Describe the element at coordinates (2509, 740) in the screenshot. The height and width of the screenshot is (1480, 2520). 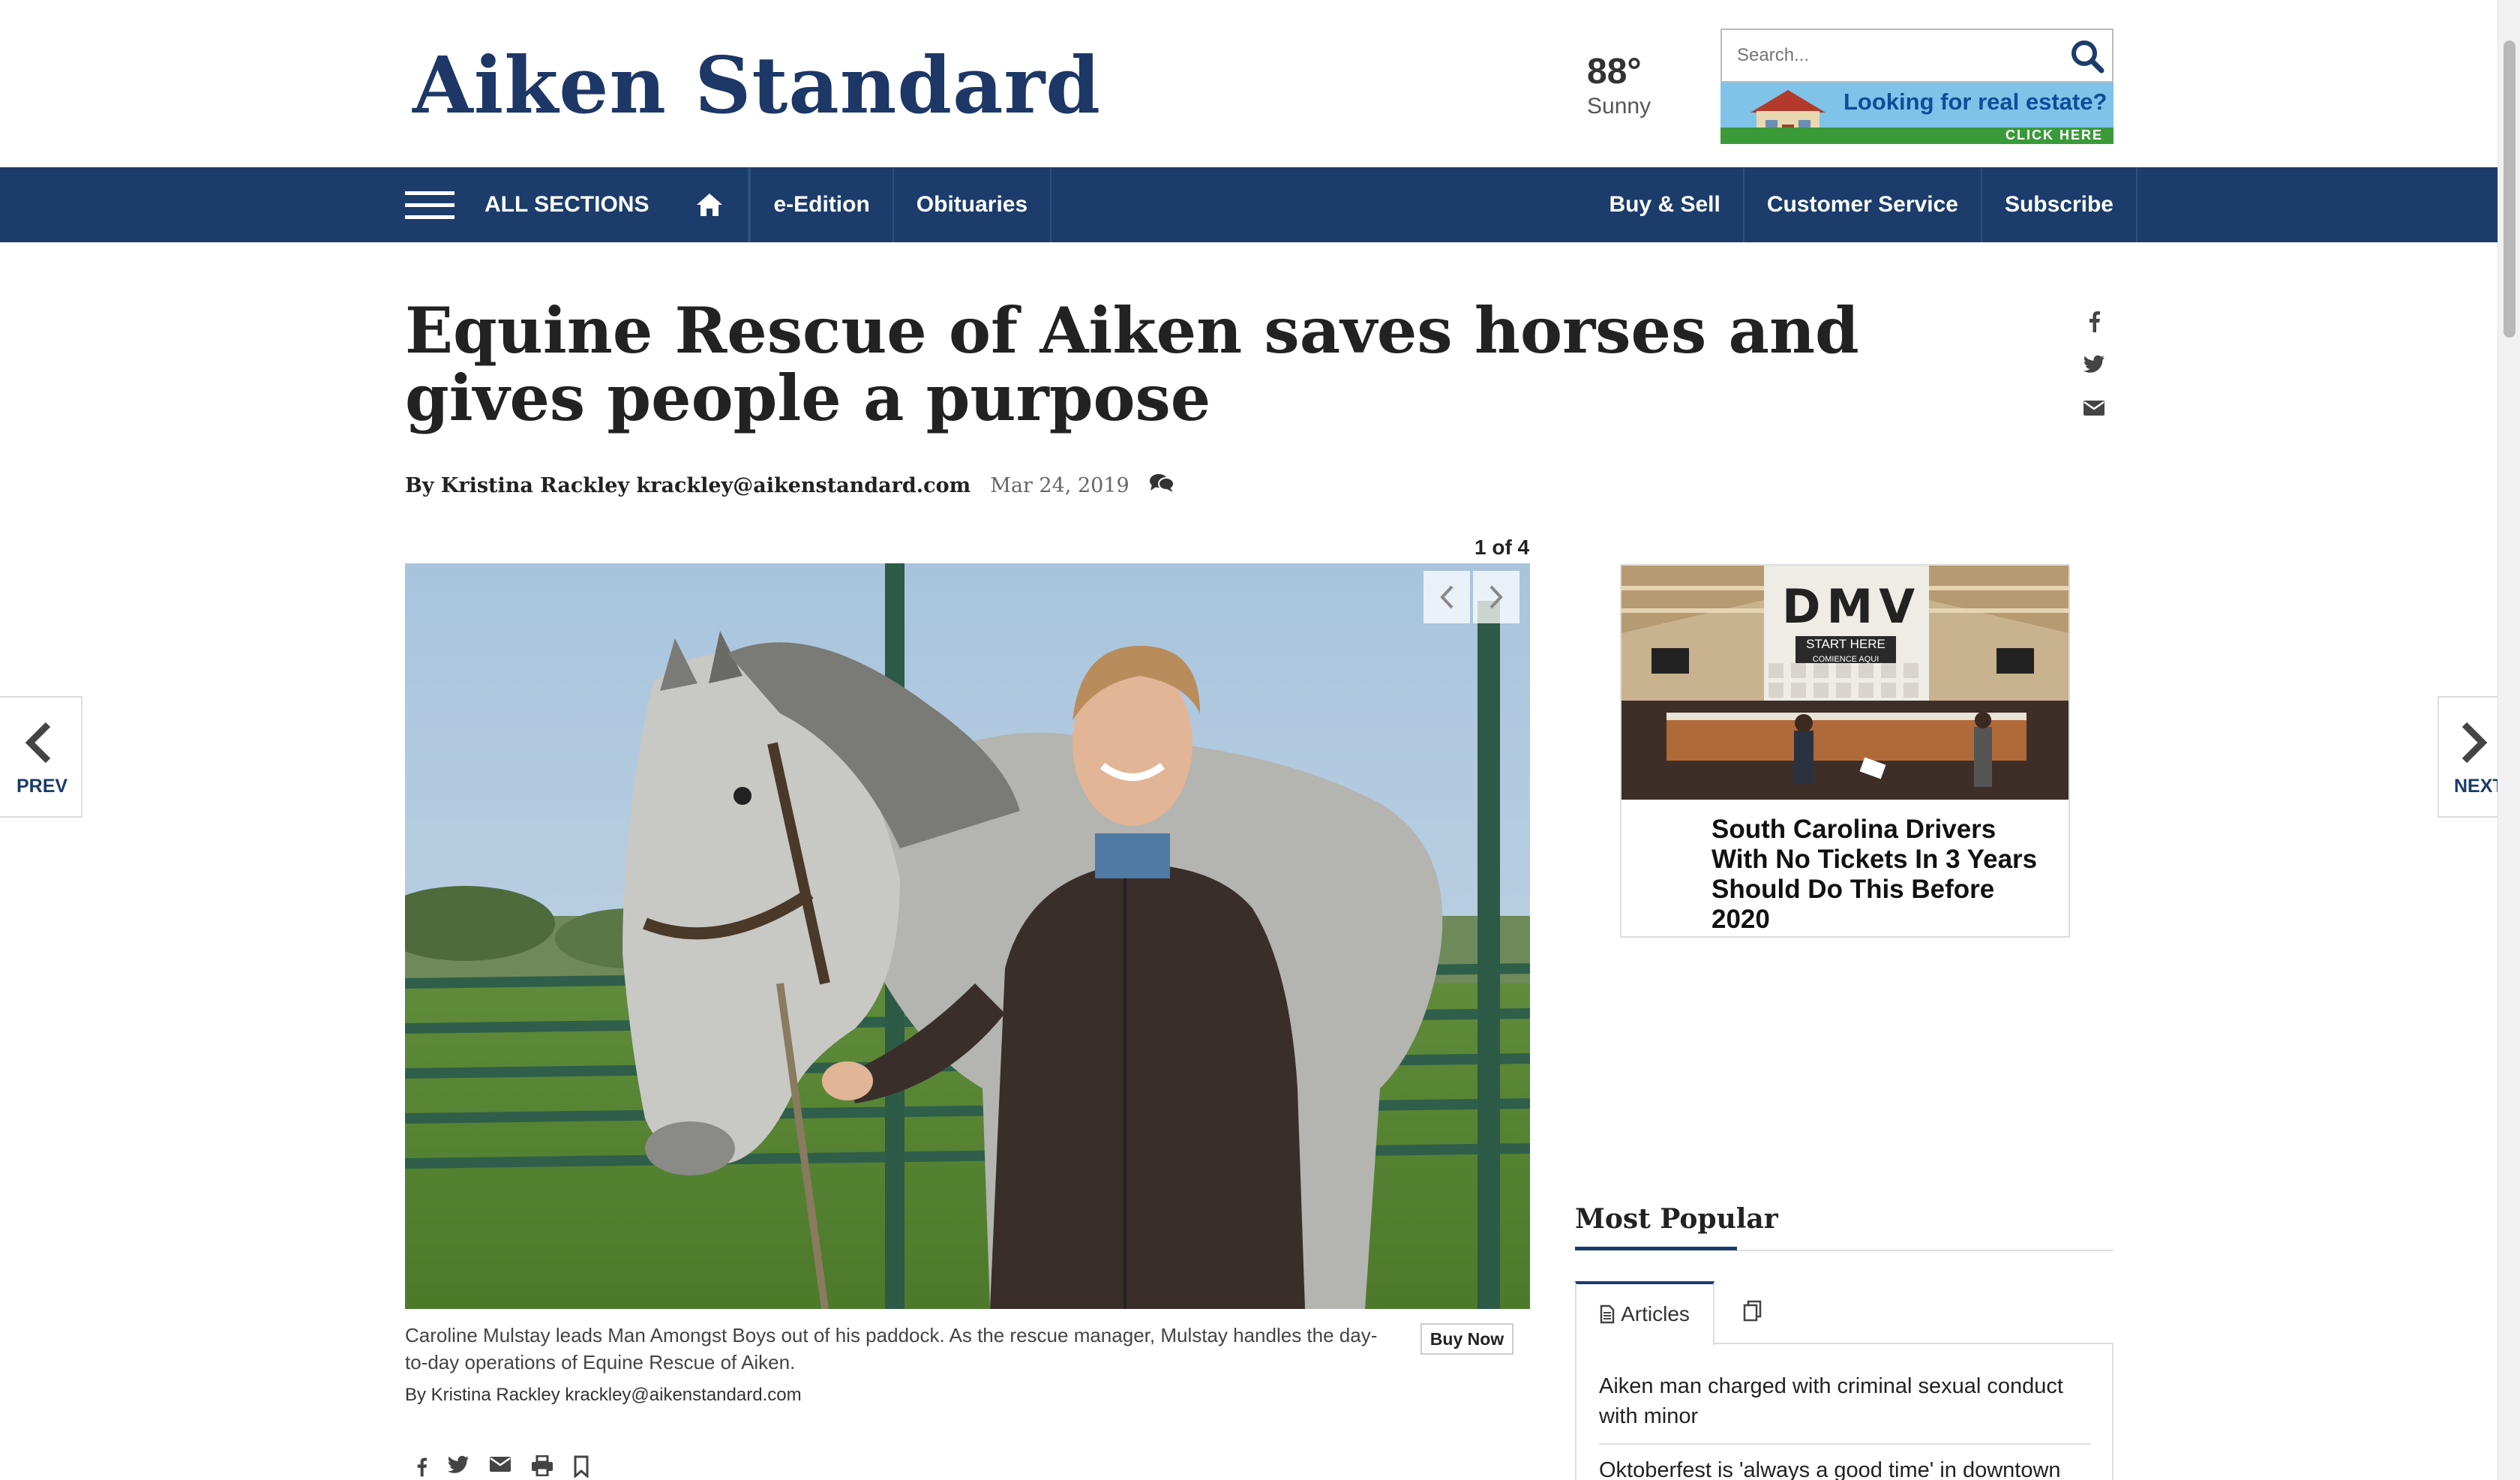
I see `page-scrollbar` at that location.